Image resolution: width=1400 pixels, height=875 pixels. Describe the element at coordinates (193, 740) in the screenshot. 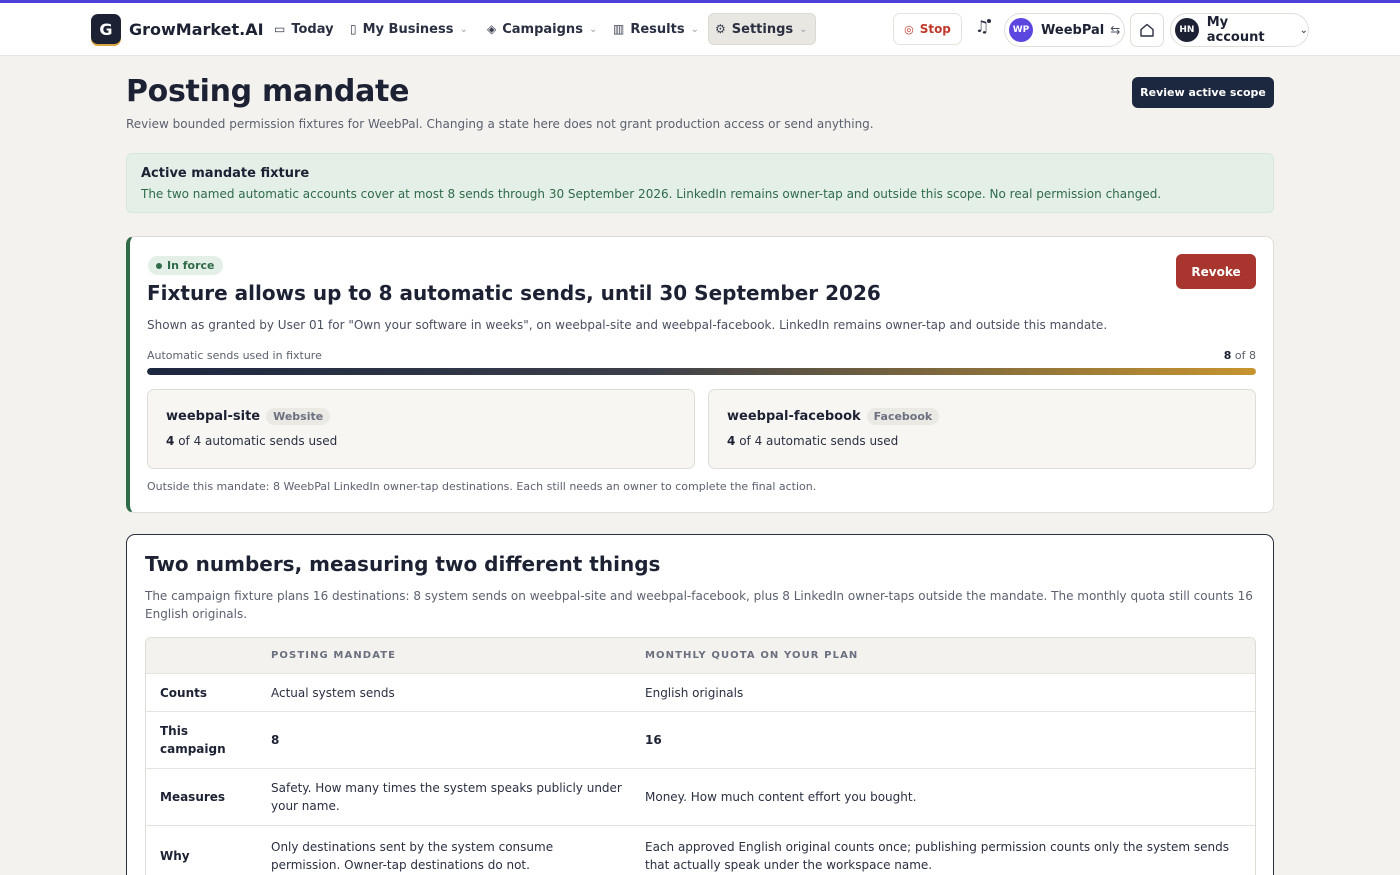

I see `row-label: This campaign` at that location.